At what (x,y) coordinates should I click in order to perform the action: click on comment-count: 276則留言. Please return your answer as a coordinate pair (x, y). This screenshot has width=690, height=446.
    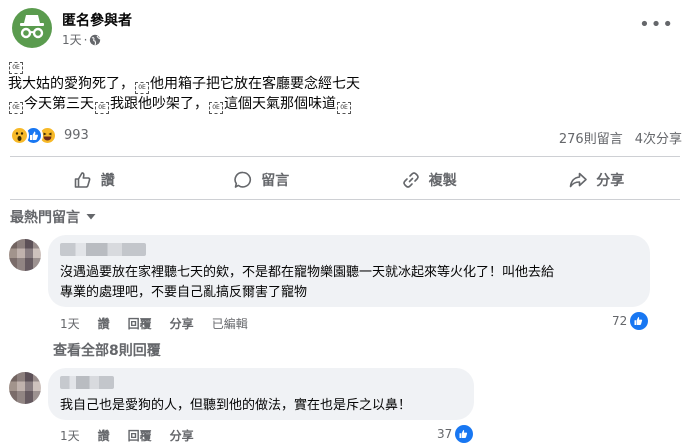
    Looking at the image, I should click on (591, 137).